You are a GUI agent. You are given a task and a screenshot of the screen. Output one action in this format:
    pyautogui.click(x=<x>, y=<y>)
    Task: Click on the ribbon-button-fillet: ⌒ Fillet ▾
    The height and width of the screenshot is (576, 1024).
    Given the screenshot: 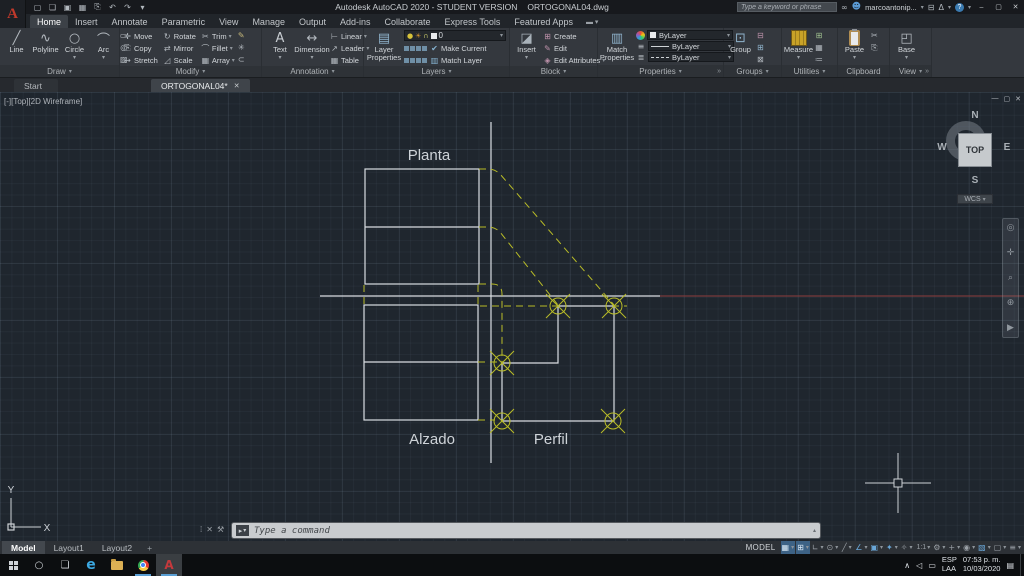 What is the action you would take?
    pyautogui.click(x=218, y=48)
    